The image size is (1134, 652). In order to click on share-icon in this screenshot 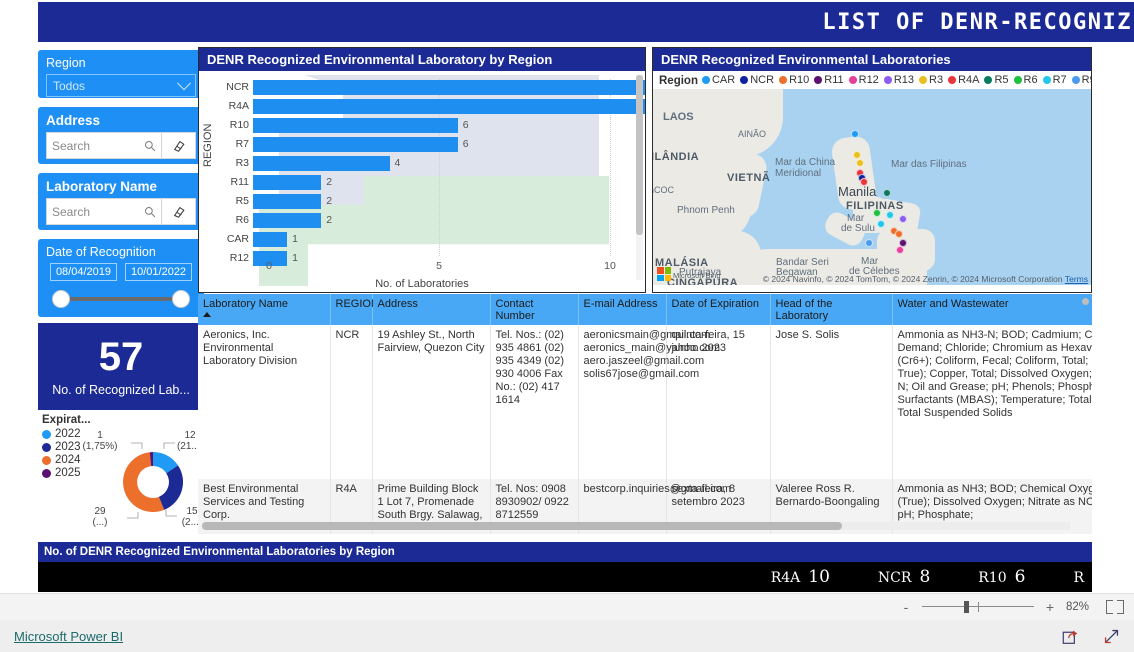, I will do `click(1070, 636)`.